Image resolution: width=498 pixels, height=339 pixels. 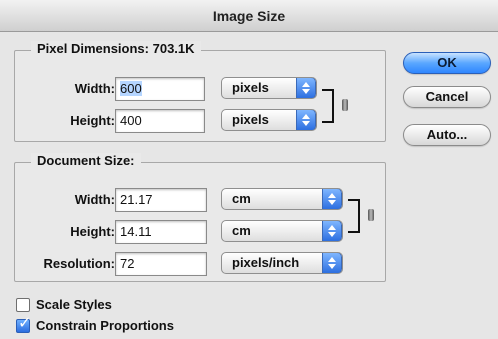 What do you see at coordinates (94, 199) in the screenshot?
I see `doc-width-label: Width:` at bounding box center [94, 199].